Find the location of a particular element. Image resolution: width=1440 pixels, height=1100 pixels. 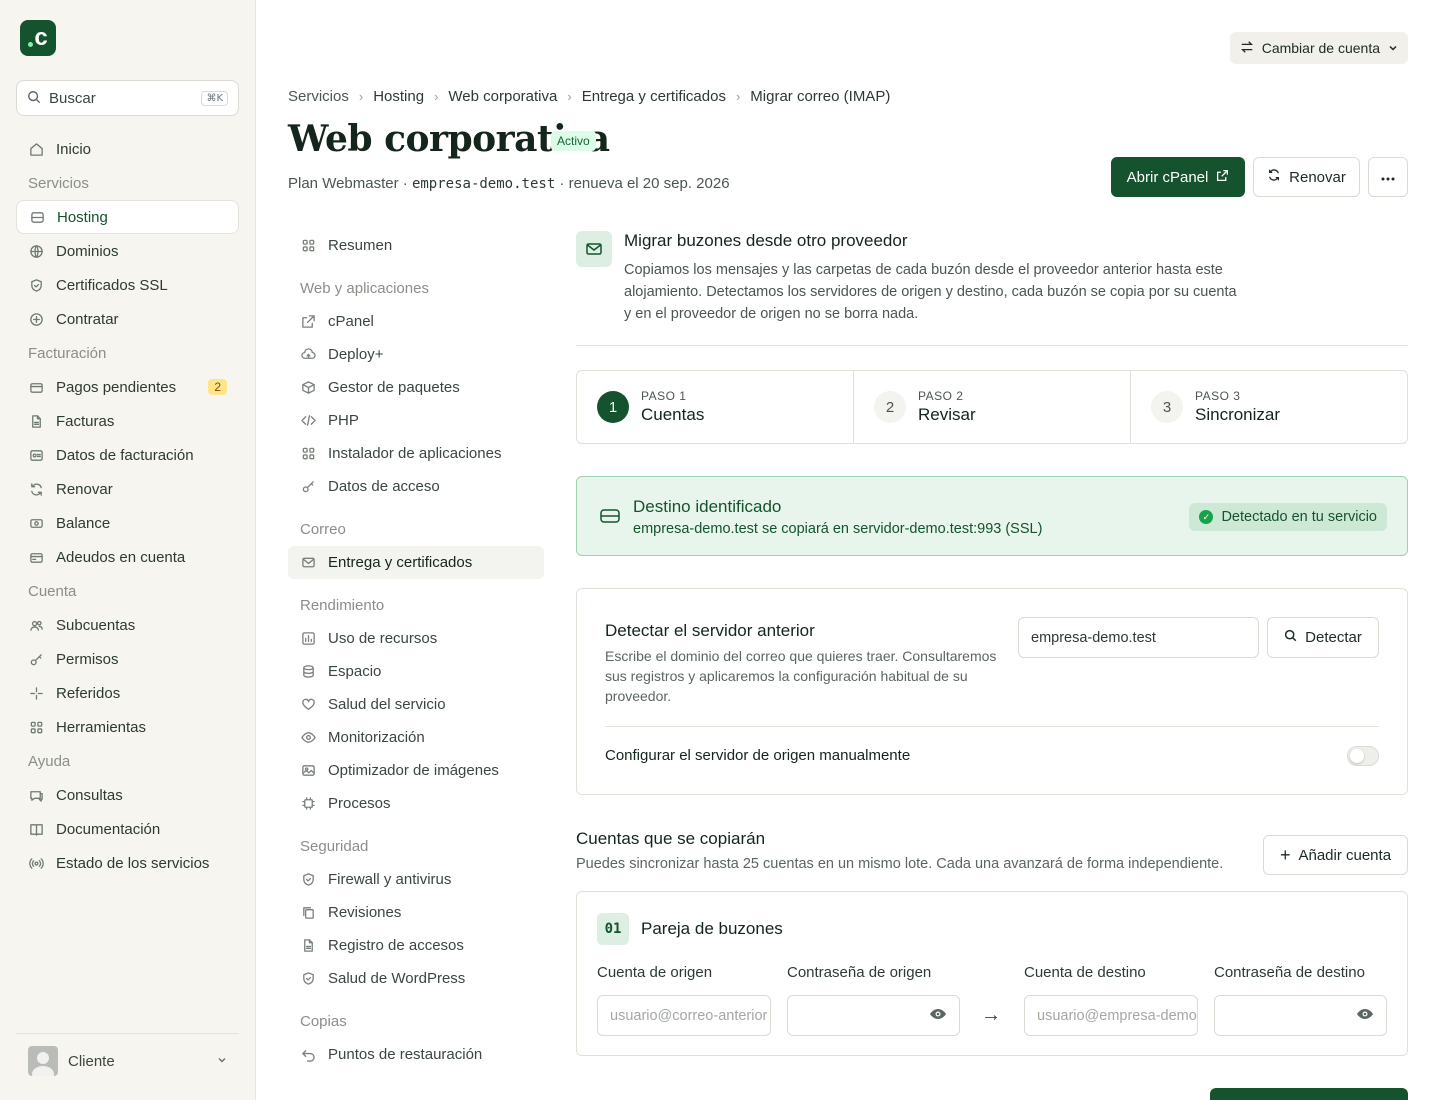

subnav-item-label: Entrega y certificados is located at coordinates (400, 562).